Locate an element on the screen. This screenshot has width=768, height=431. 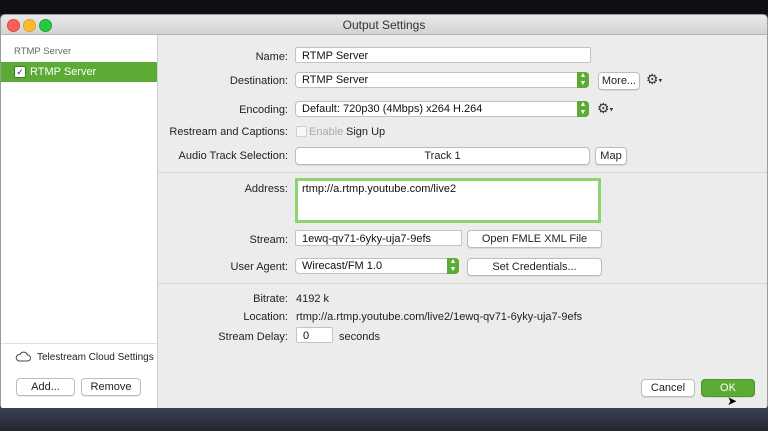
encoding-select: Default: 720p30 (4Mbps) x264 H.264 ▲ ▼ is located at coordinates (442, 109).